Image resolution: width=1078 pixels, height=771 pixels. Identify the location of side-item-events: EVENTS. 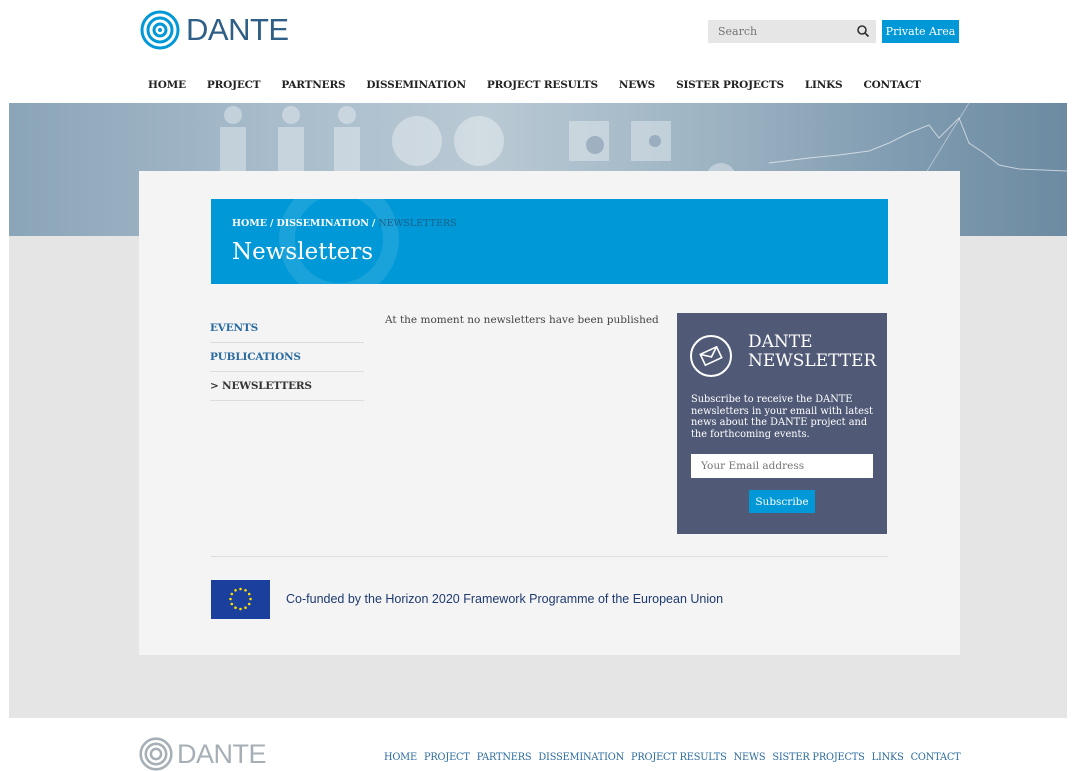
(287, 328).